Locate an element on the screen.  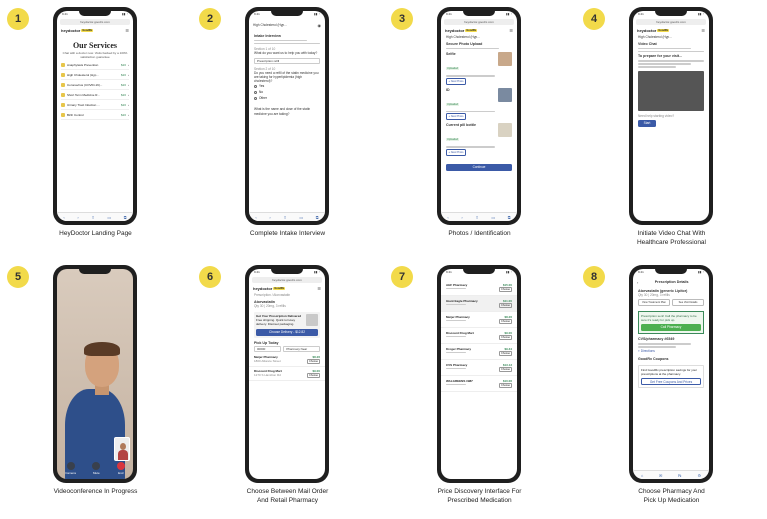
view-treatment-plan-button: View Treatment Plan is located at coordinates (654, 303).